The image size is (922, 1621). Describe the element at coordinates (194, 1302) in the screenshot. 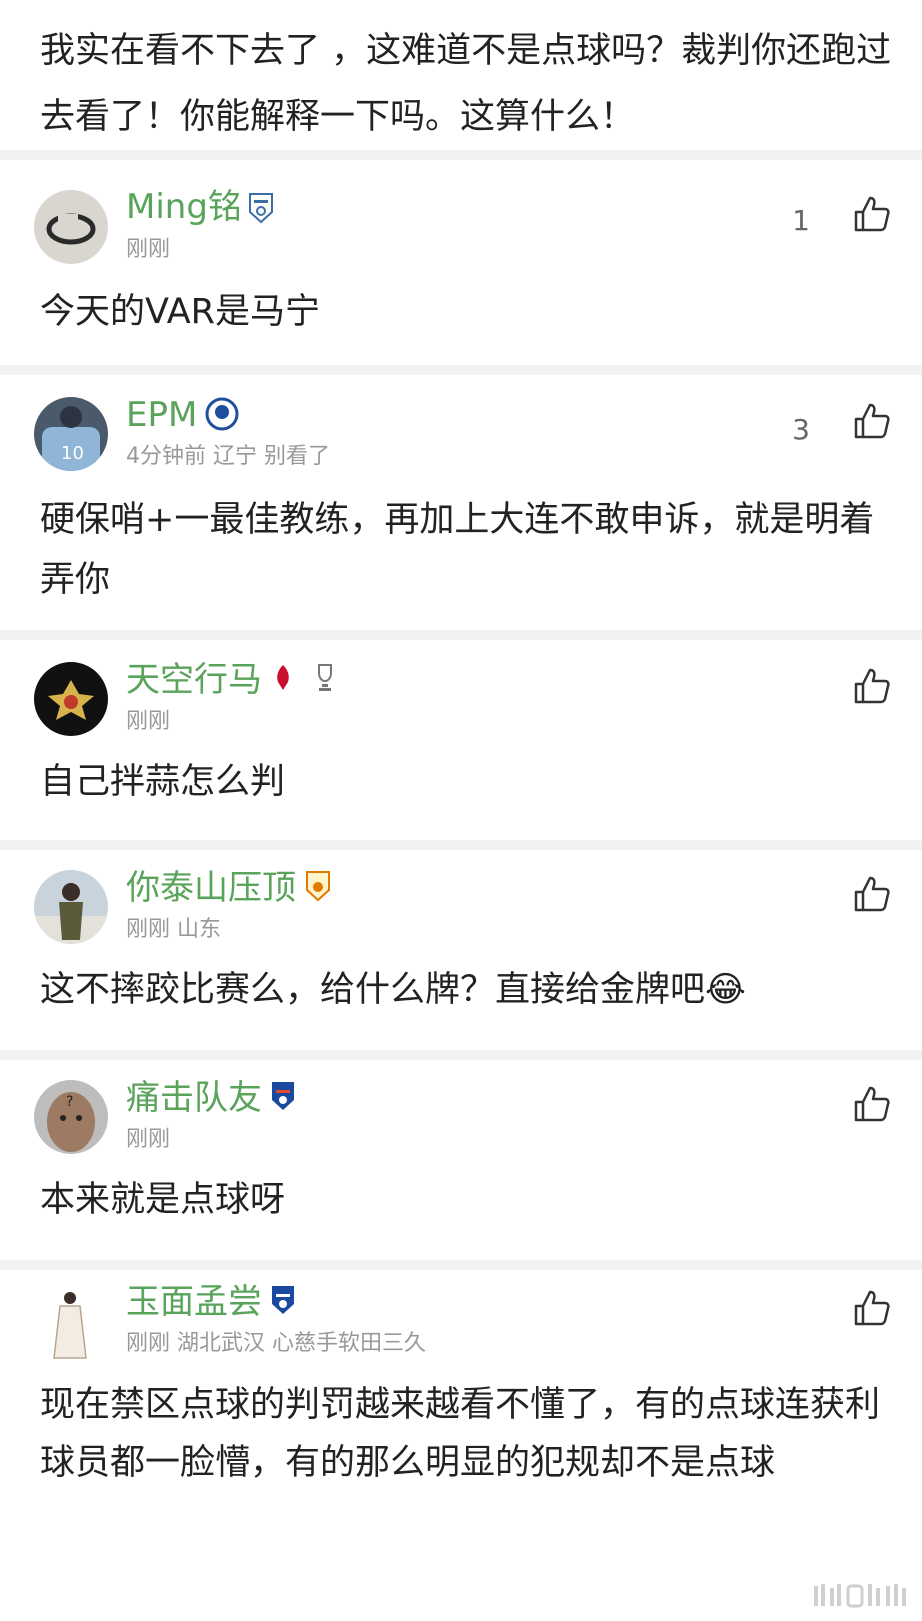

I see `username: 玉面孟尝` at that location.